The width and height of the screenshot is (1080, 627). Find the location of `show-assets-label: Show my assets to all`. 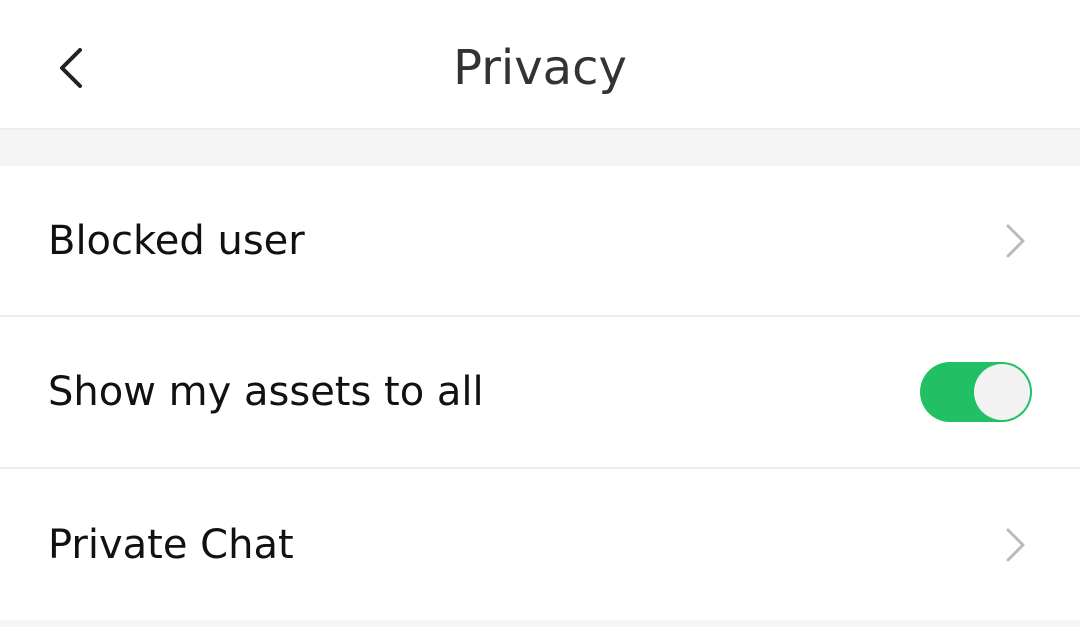

show-assets-label: Show my assets to all is located at coordinates (266, 392).